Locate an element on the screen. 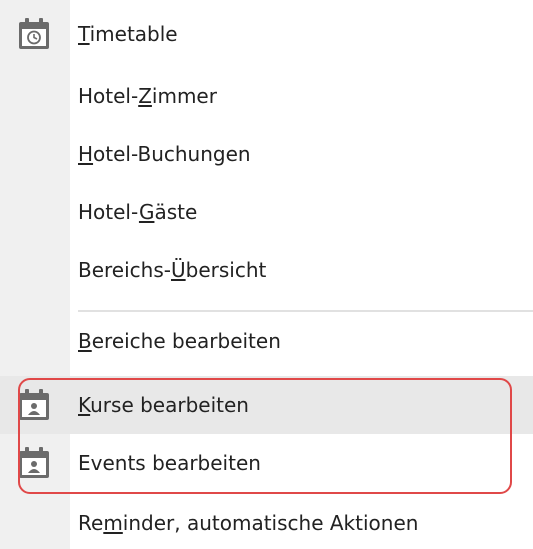  menu-item-timetable: Timetable is located at coordinates (266, 34).